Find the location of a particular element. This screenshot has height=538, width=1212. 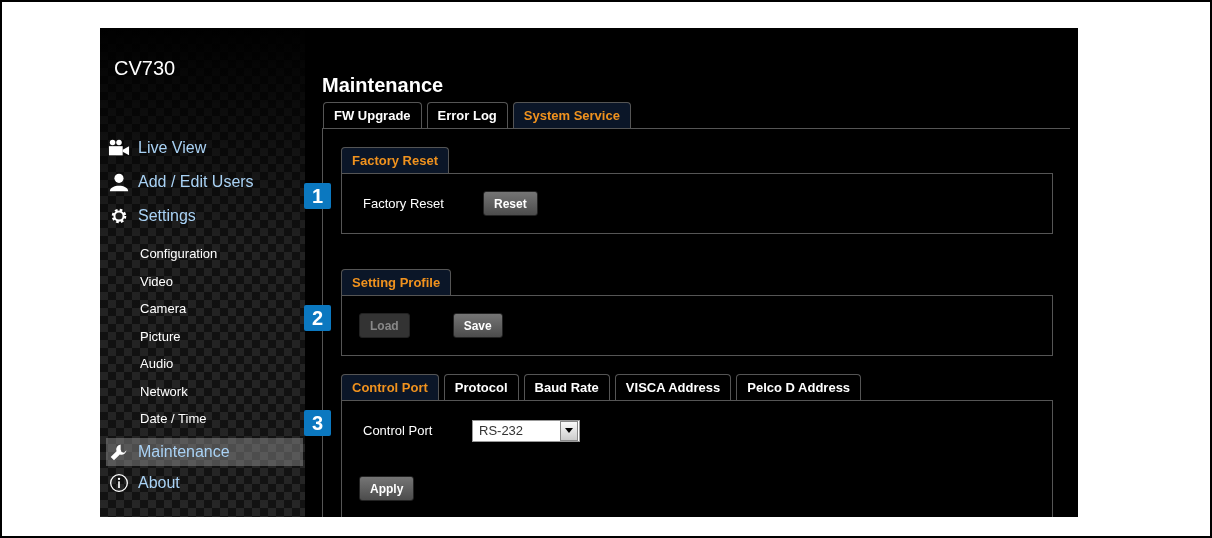

field-label: Factory Reset is located at coordinates (404, 203).